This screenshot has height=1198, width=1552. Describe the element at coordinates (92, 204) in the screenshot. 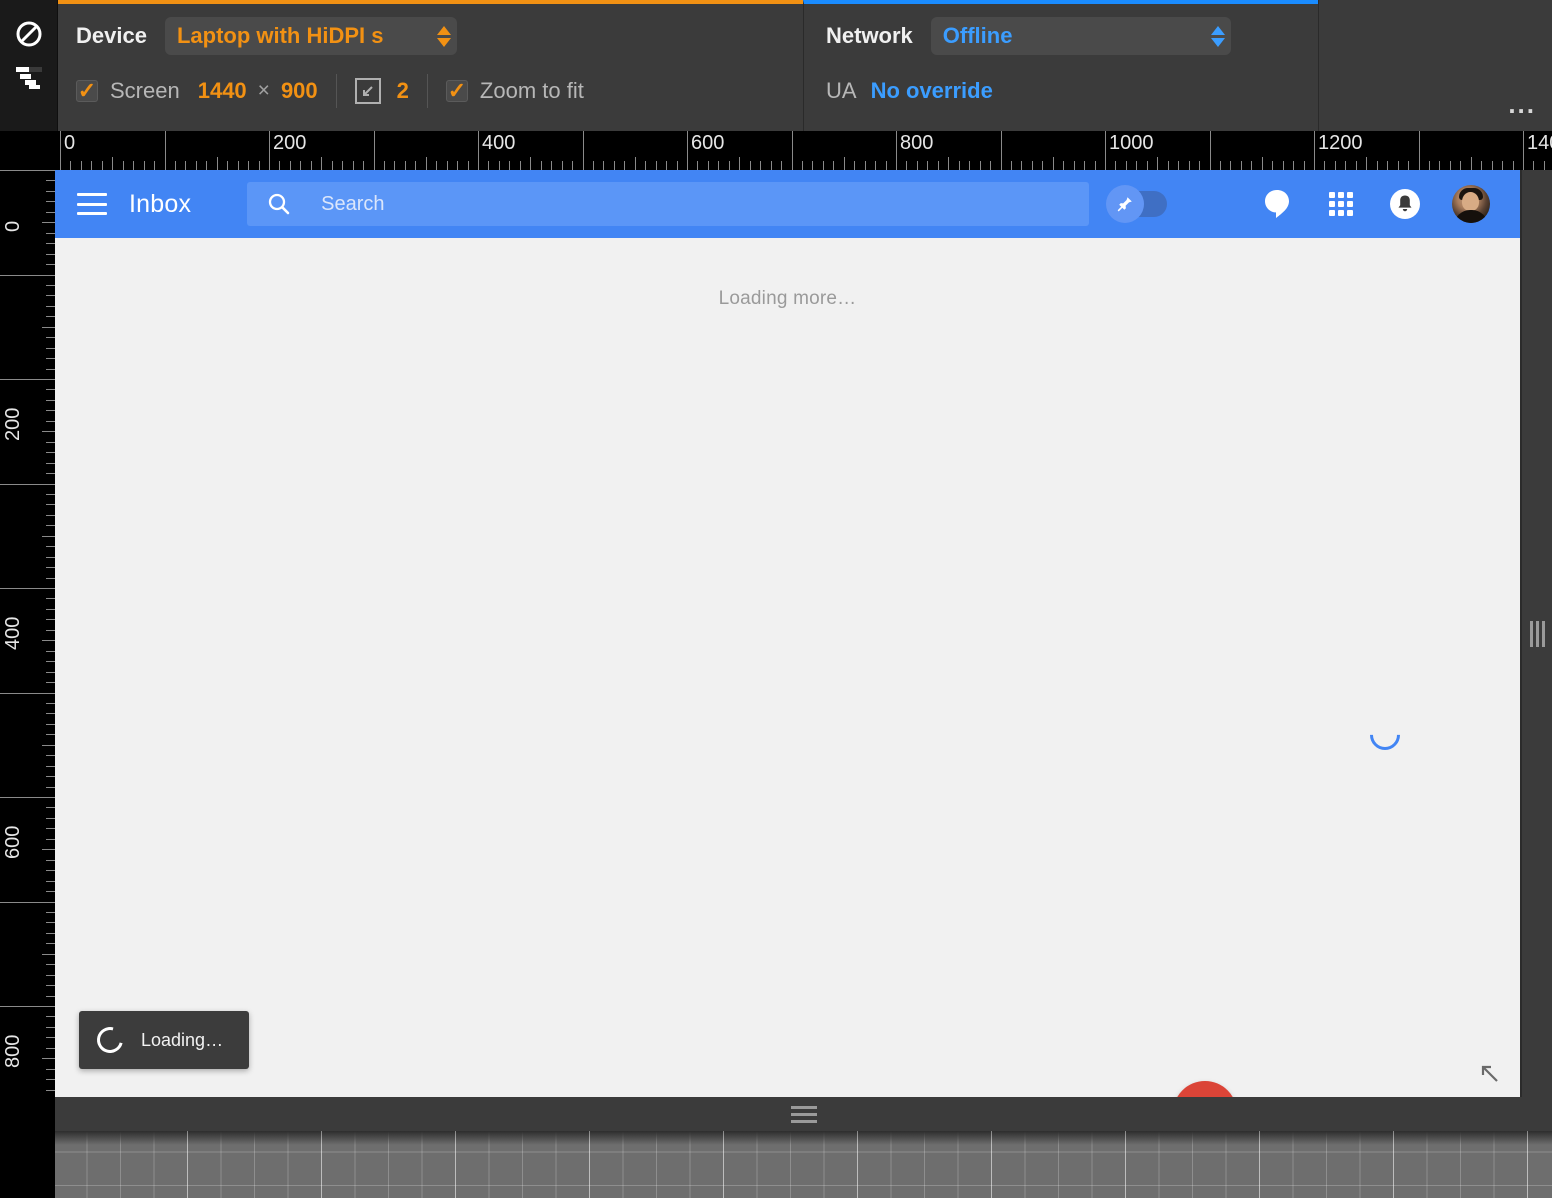

I see `hamburger-menu-icon` at that location.